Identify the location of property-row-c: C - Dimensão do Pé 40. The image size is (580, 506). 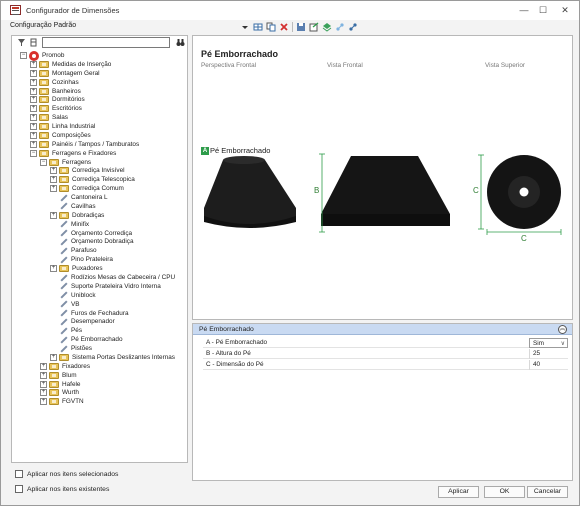
(385, 365).